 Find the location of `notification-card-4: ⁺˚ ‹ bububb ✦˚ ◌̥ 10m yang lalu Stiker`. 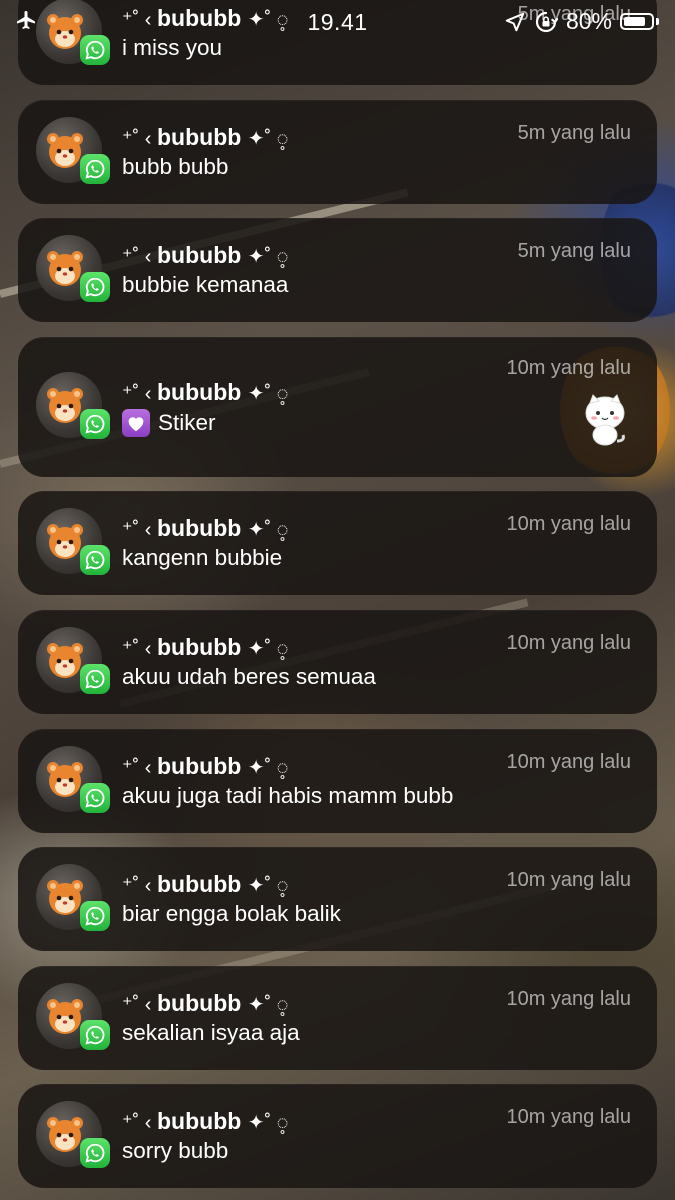

notification-card-4: ⁺˚ ‹ bububb ✦˚ ◌̥ 10m yang lalu Stiker is located at coordinates (337, 406).